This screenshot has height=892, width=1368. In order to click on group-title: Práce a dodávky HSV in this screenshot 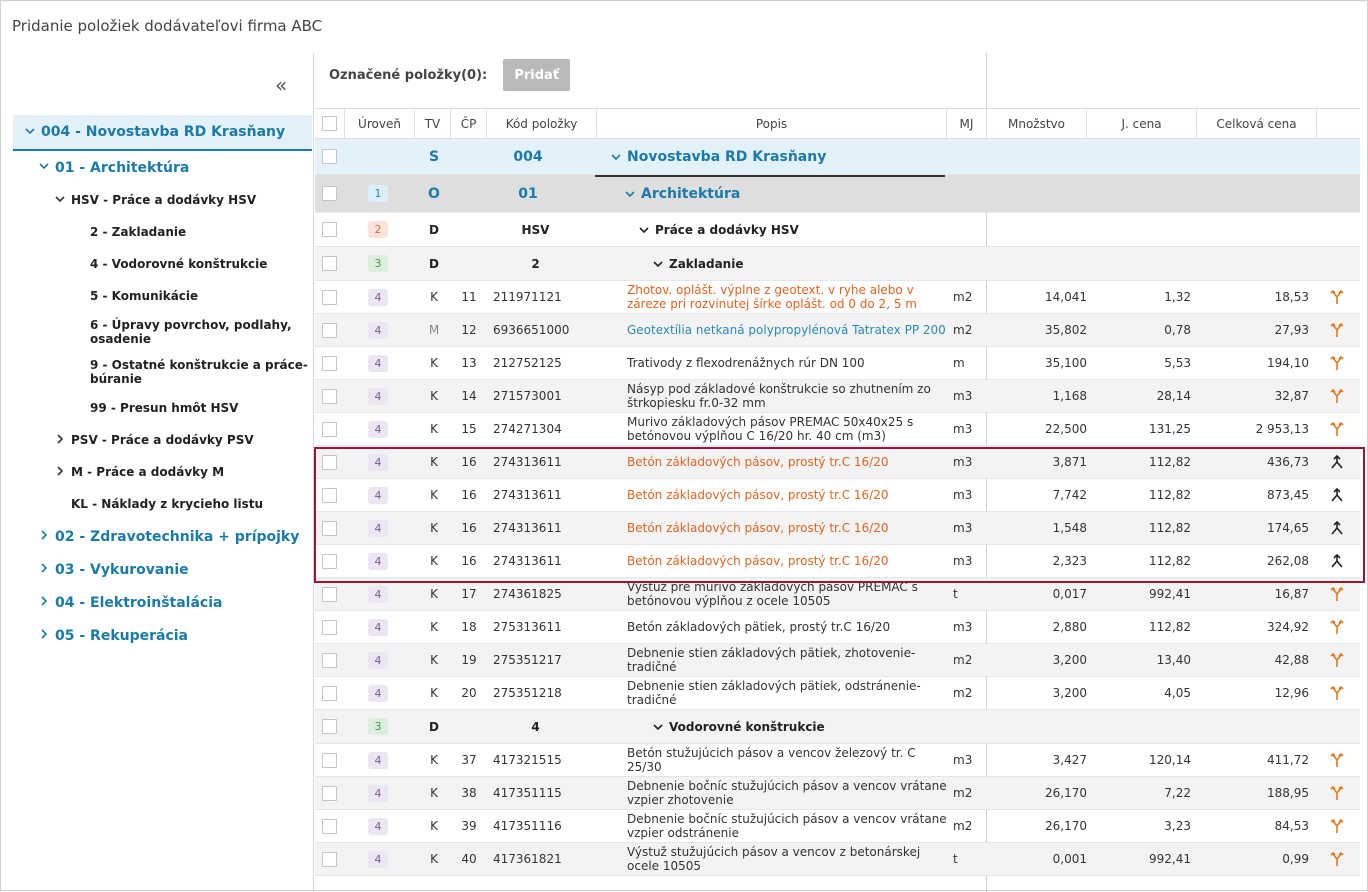, I will do `click(804, 229)`.